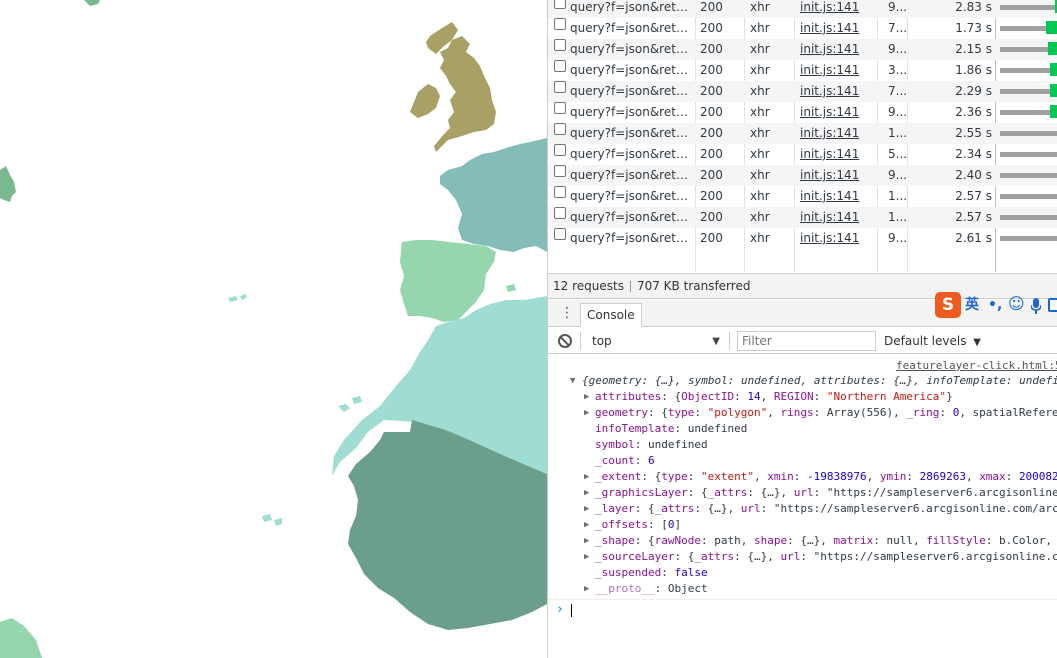  I want to click on property-value: Object, so click(687, 588).